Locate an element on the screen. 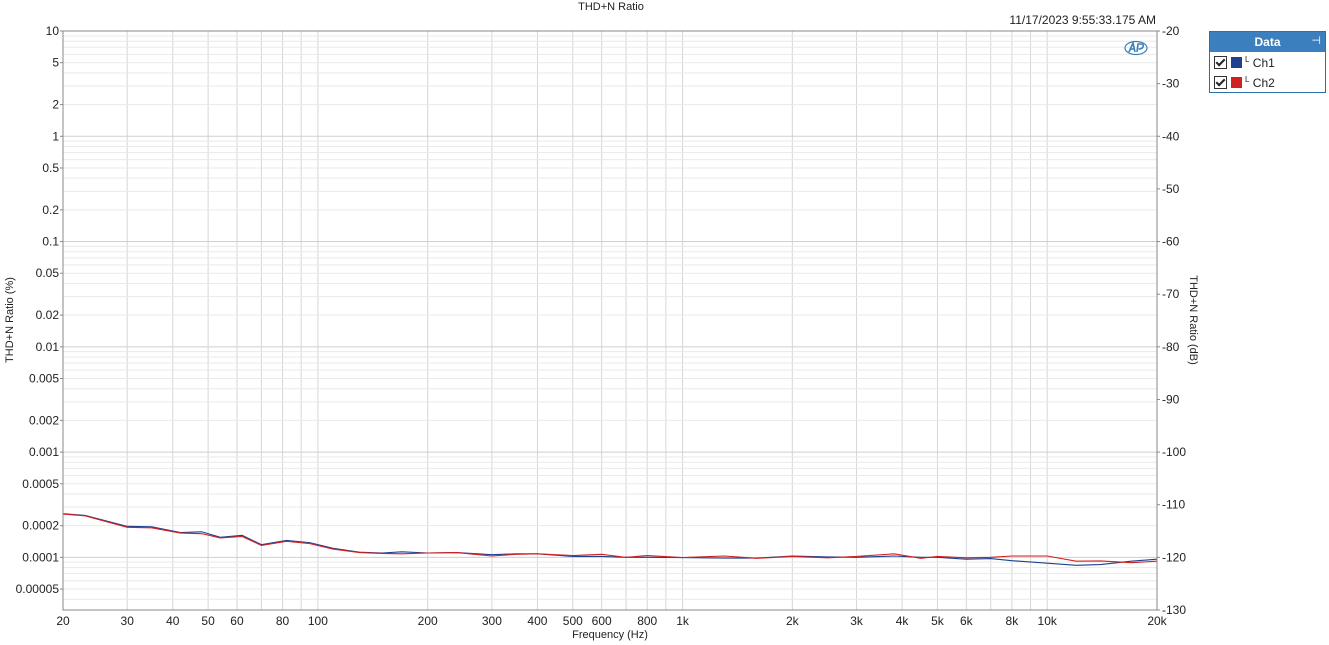 This screenshot has width=1329, height=645. x-tick-label: 1k is located at coordinates (683, 621).